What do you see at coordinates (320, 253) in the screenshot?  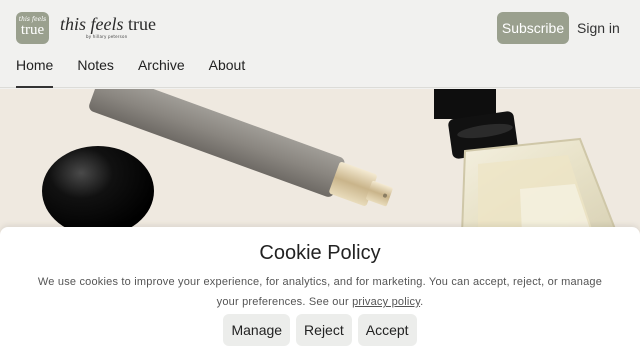 I see `cookie-title: Cookie Policy` at bounding box center [320, 253].